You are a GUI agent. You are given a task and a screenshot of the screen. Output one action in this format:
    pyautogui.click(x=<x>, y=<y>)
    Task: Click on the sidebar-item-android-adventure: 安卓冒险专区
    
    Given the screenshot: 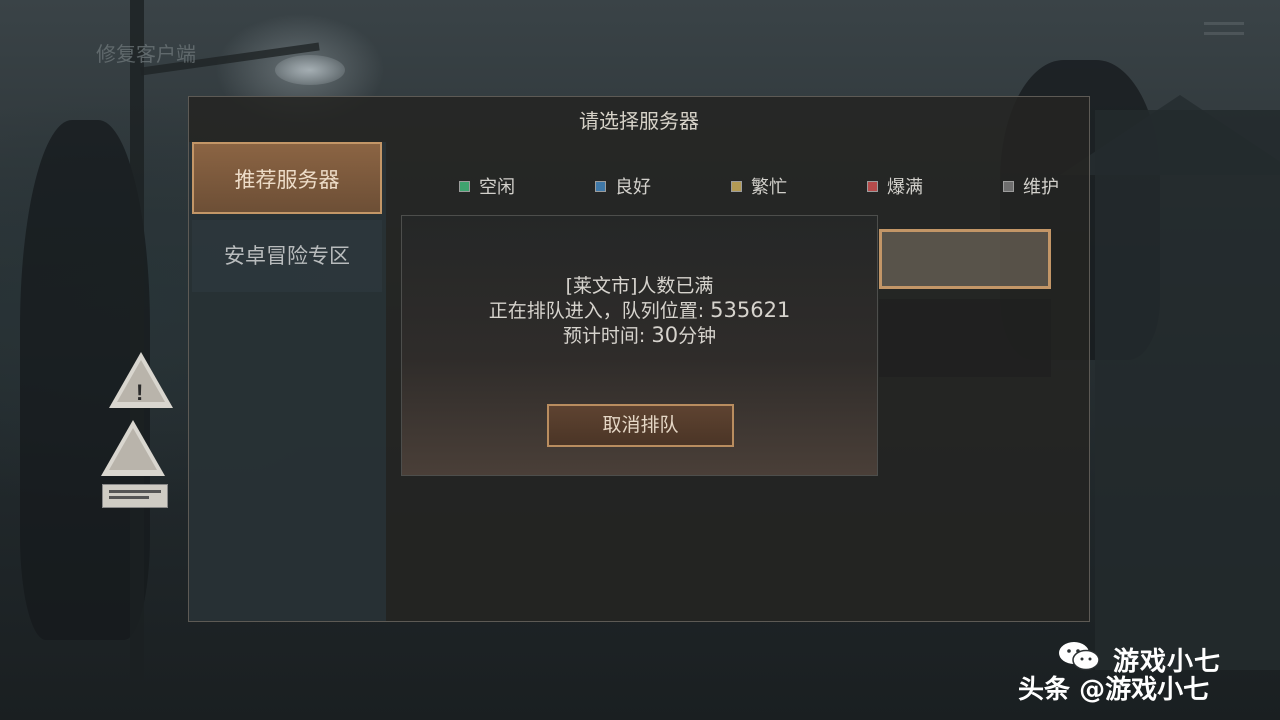 What is the action you would take?
    pyautogui.click(x=287, y=256)
    